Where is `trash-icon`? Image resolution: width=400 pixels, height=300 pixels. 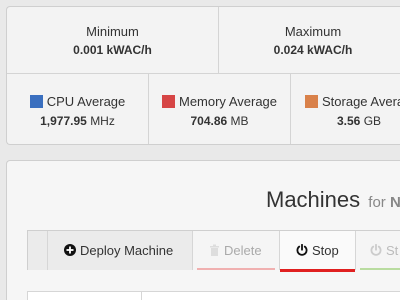
trash-icon is located at coordinates (214, 251).